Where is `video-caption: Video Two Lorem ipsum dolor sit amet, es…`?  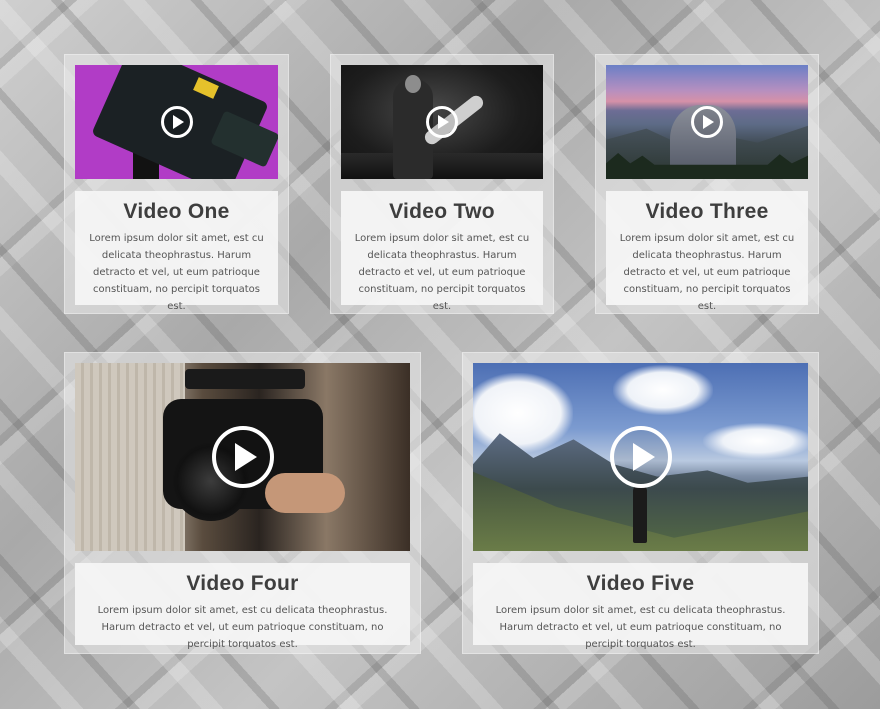 video-caption: Video Two Lorem ipsum dolor sit amet, es… is located at coordinates (442, 251).